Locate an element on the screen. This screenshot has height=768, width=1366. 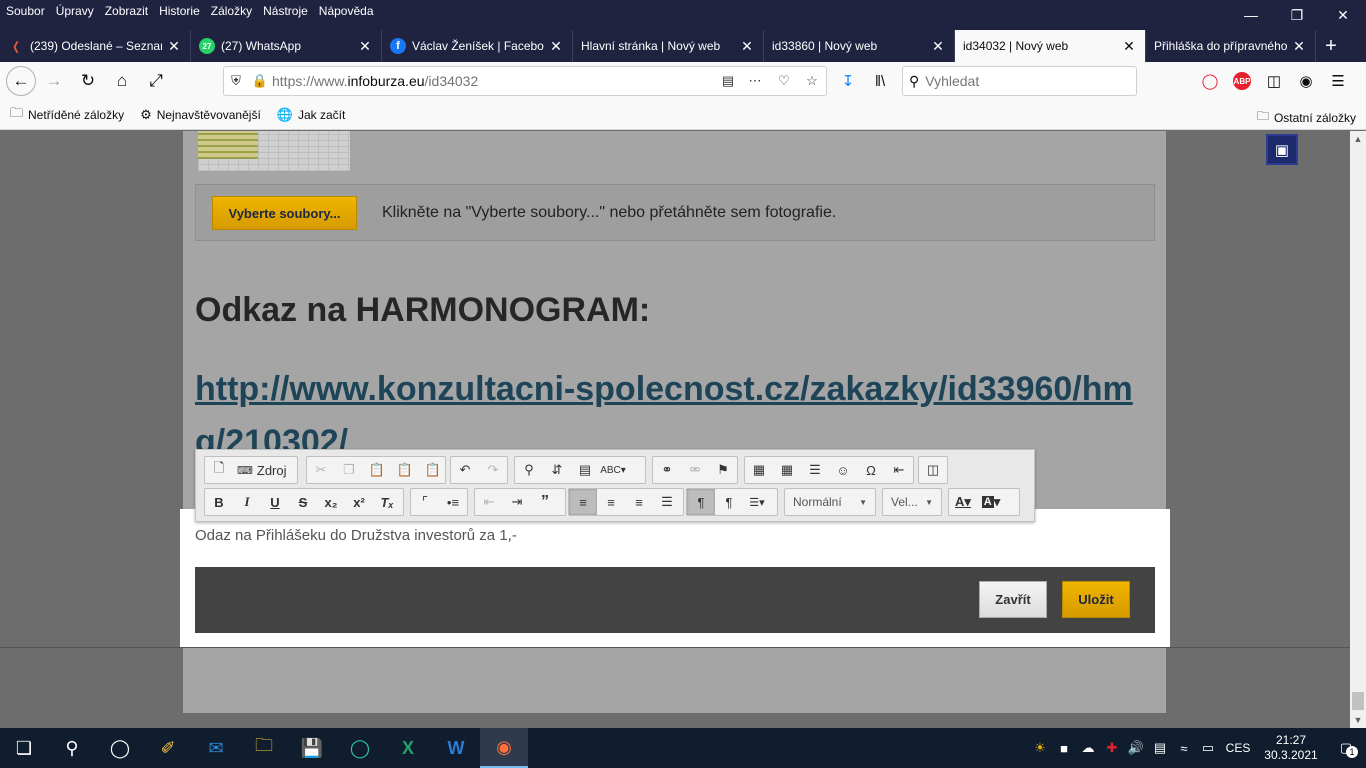
tab-seznam: ❬ (239) Odeslané – Seznam ✕ is located at coordinates (95, 46).